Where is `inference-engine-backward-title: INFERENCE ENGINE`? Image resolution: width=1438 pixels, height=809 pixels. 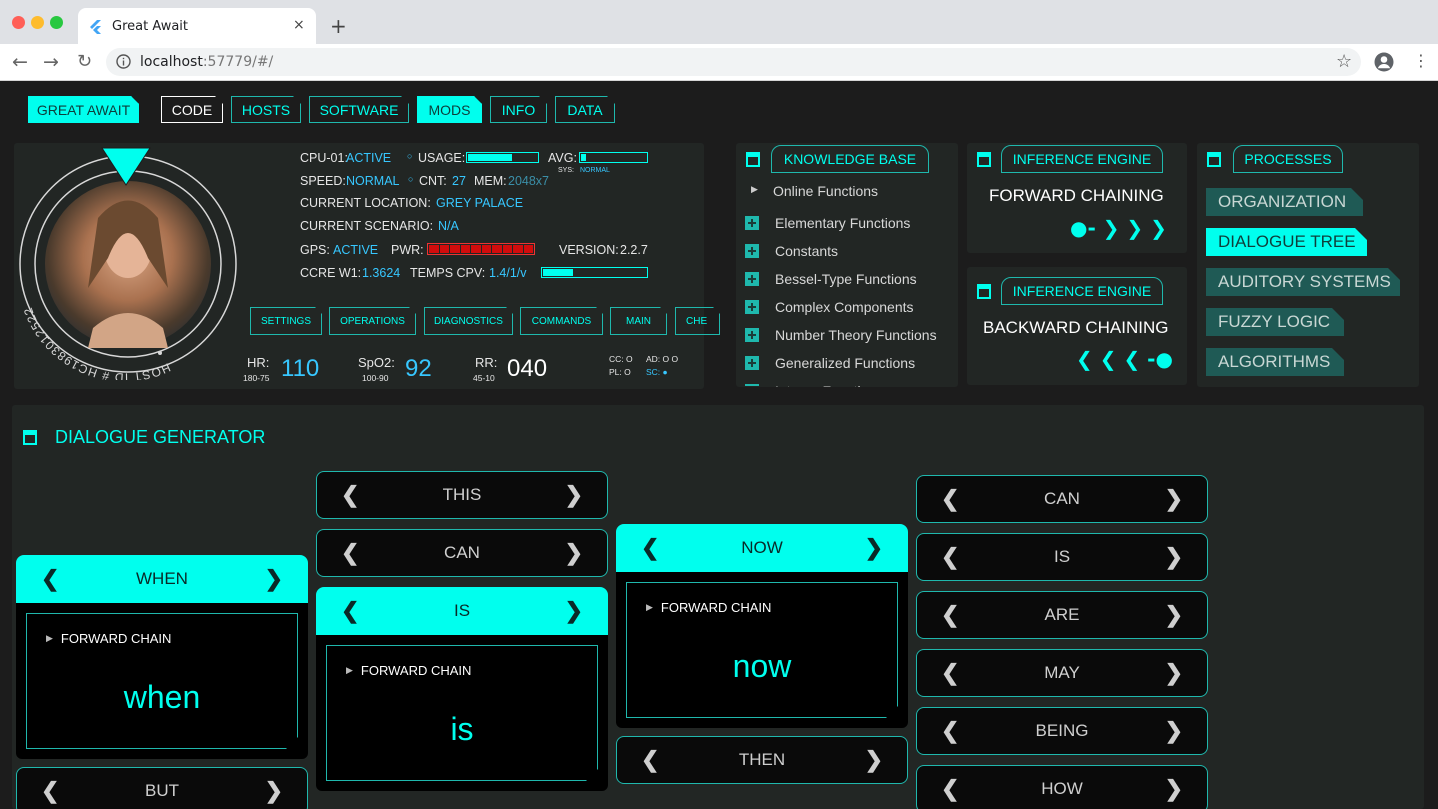 inference-engine-backward-title: INFERENCE ENGINE is located at coordinates (1082, 291).